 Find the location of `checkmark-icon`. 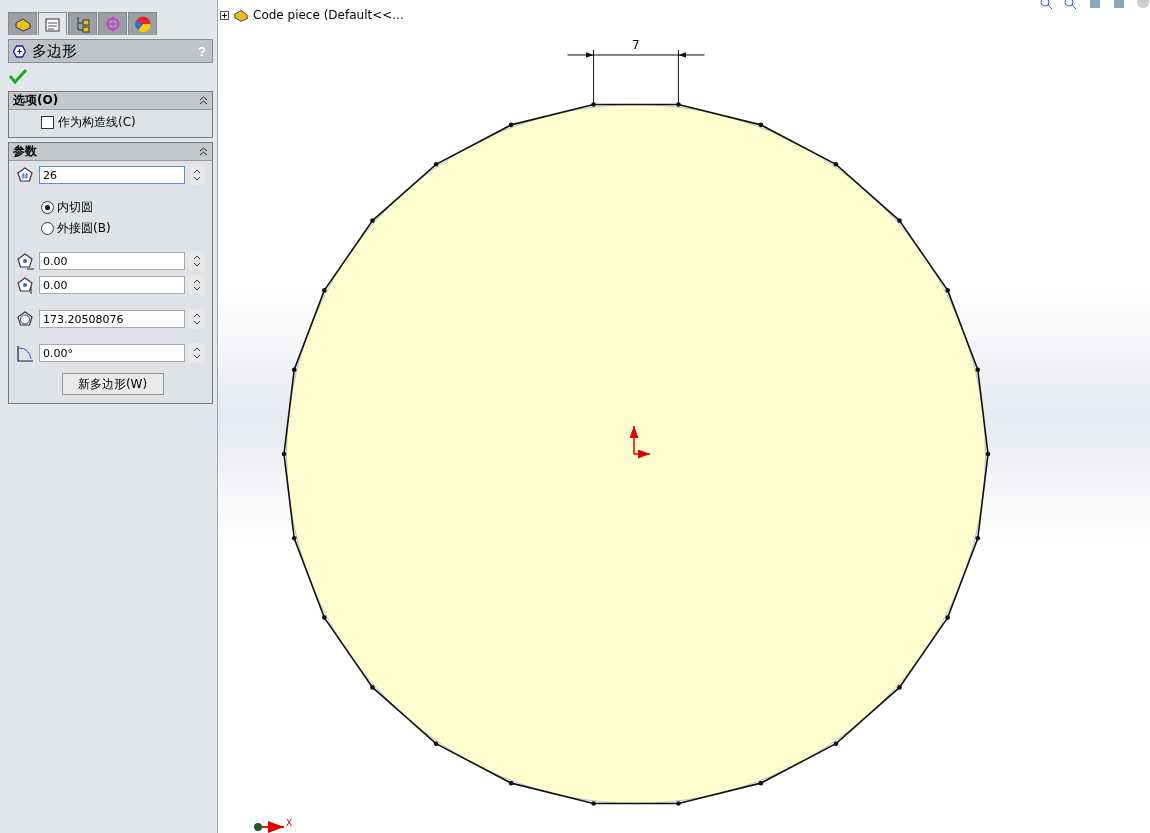

checkmark-icon is located at coordinates (18, 75).